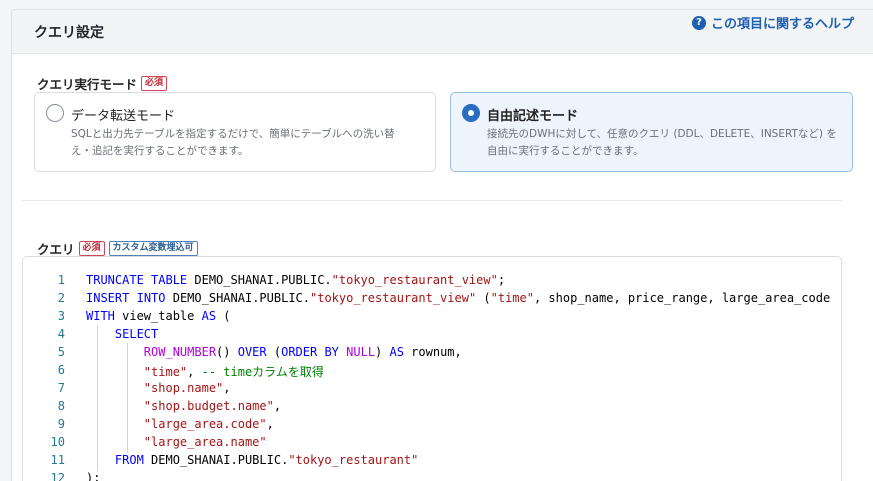  I want to click on line-number: 9, so click(61, 424).